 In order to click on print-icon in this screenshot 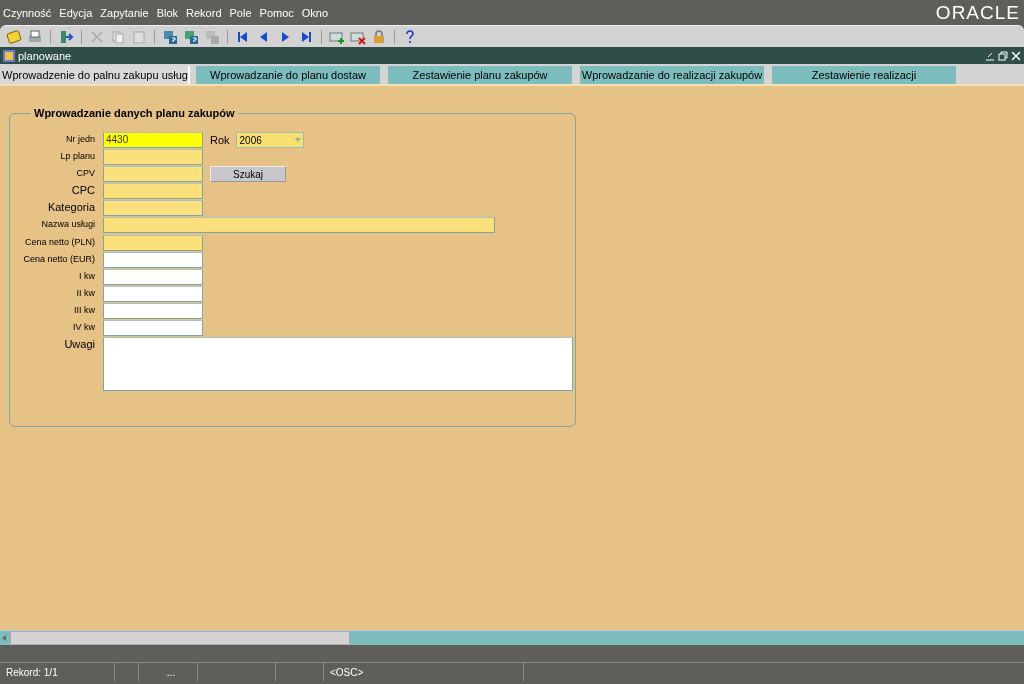, I will do `click(35, 36)`.